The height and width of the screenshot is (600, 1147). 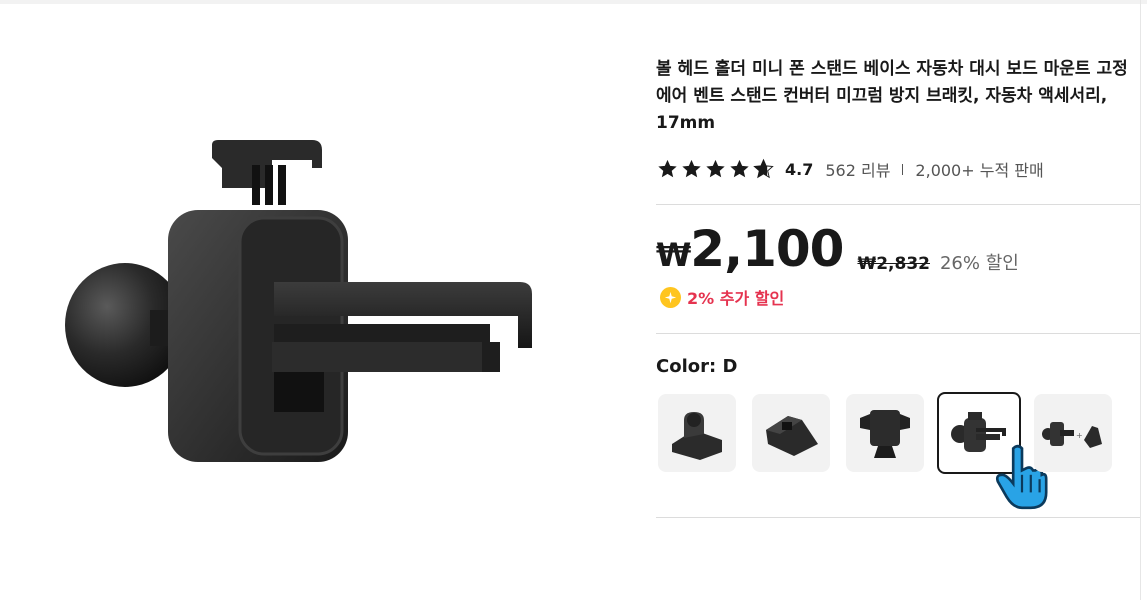 I want to click on magnetic-dash-mount-thumbnail, so click(x=697, y=436).